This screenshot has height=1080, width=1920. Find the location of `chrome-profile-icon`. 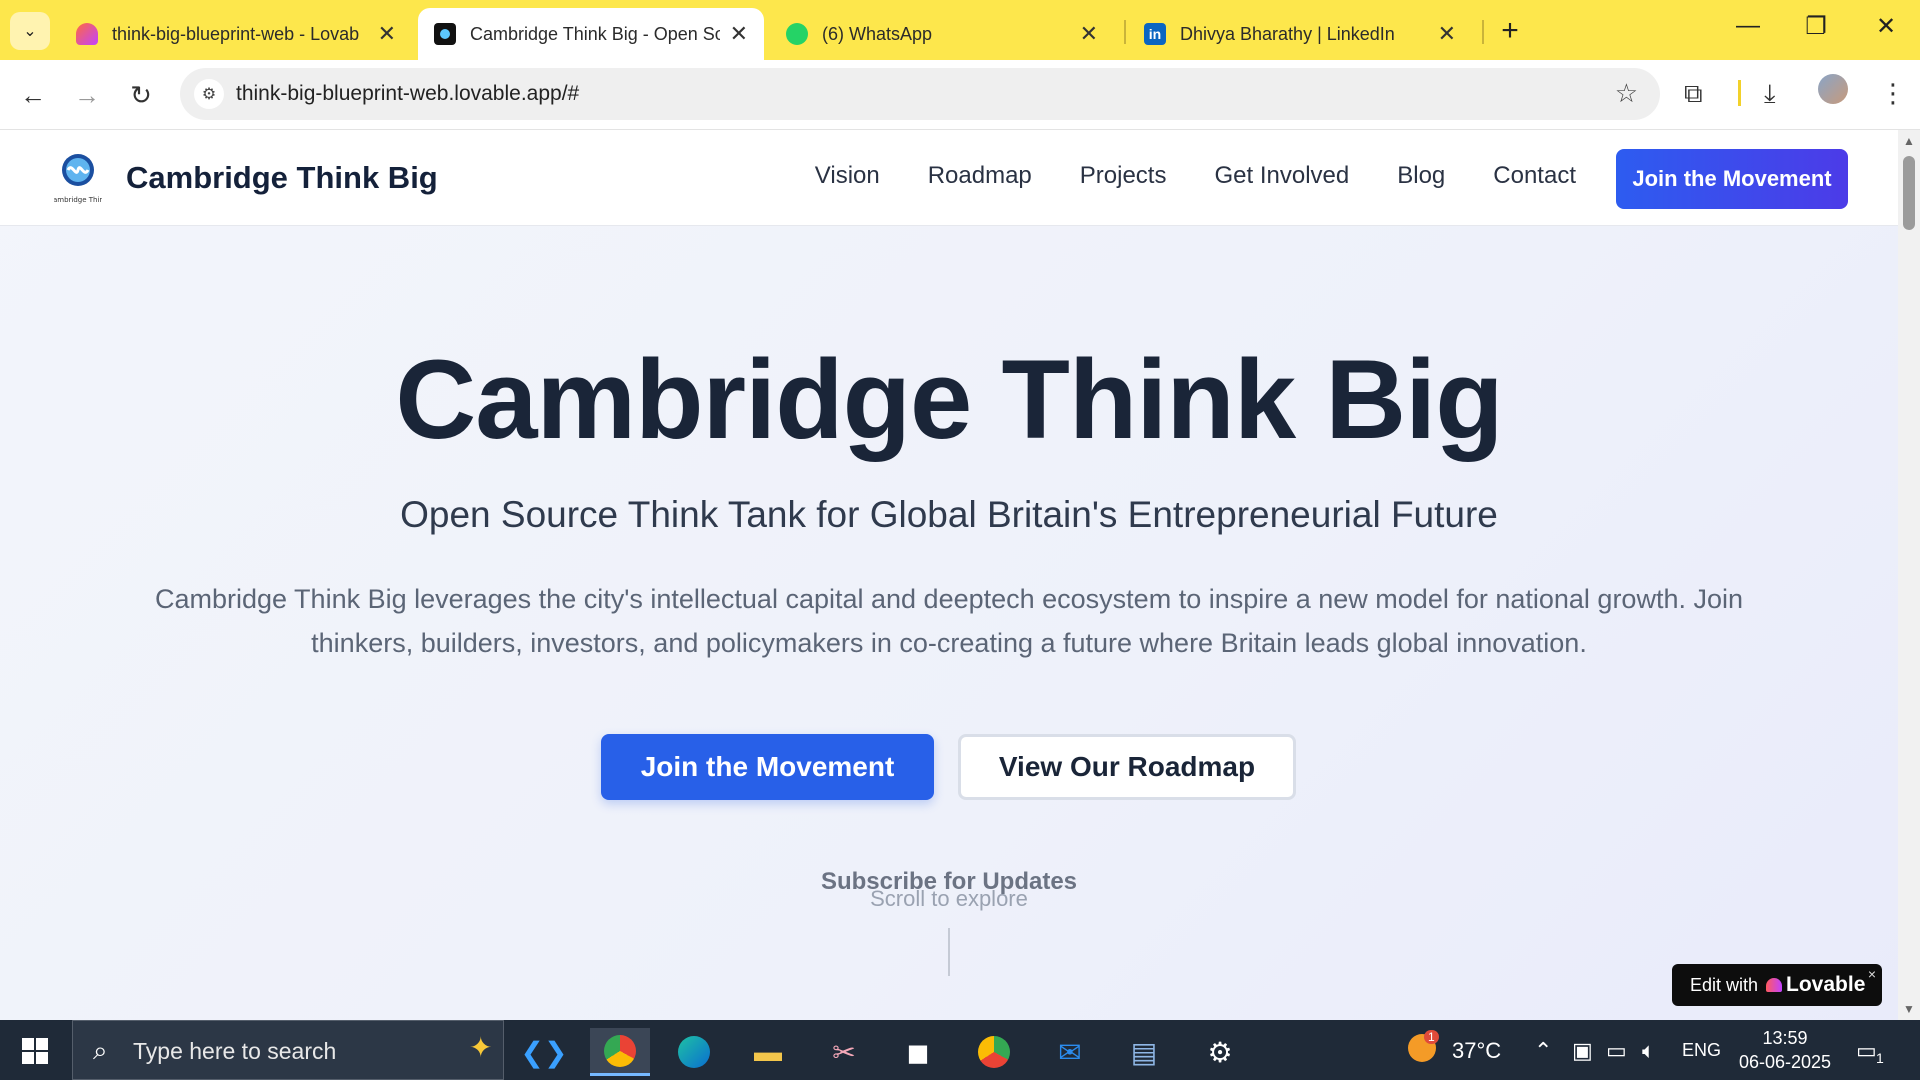

chrome-profile-icon is located at coordinates (994, 1052).